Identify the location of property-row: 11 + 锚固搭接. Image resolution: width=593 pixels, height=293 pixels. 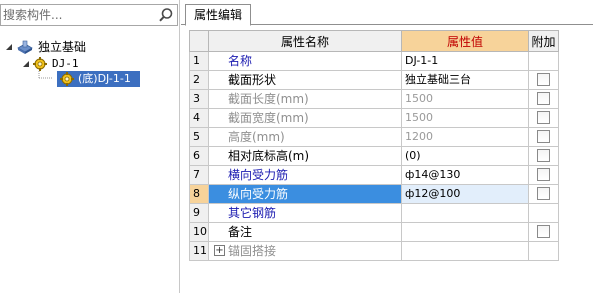
(389, 251).